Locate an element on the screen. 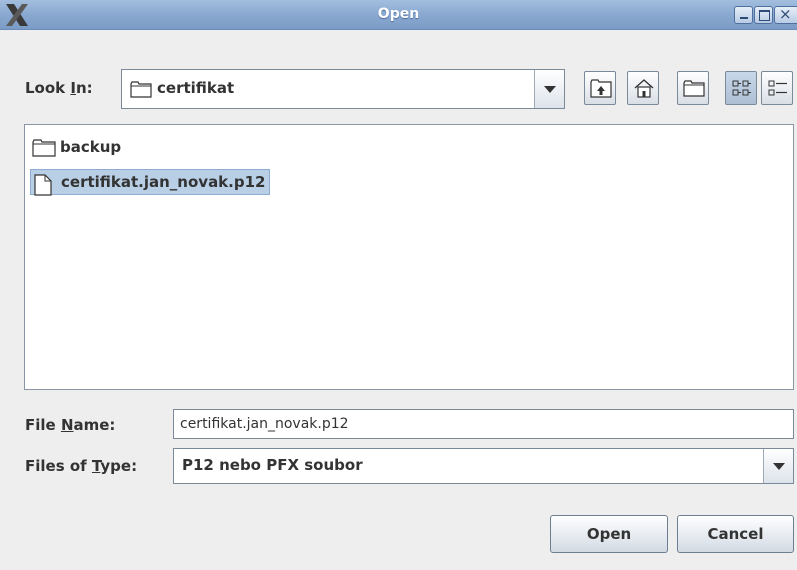 This screenshot has height=570, width=797. new-folder-icon is located at coordinates (694, 88).